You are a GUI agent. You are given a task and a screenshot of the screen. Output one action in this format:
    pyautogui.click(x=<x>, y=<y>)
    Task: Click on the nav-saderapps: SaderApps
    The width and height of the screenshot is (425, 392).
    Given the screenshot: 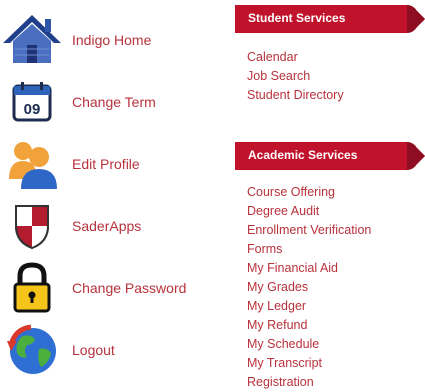 What is the action you would take?
    pyautogui.click(x=109, y=226)
    